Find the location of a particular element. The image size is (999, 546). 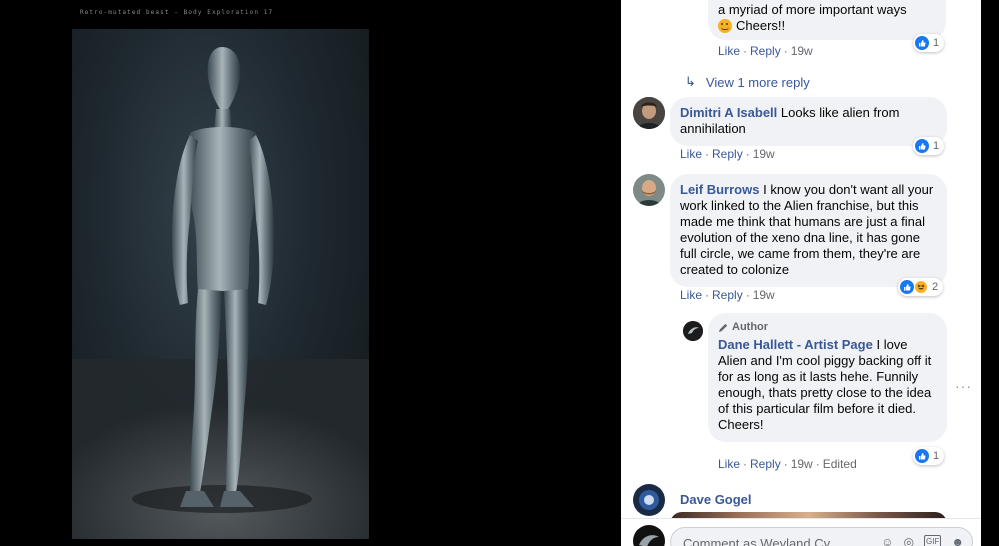

haha-reaction-icon is located at coordinates (921, 287).